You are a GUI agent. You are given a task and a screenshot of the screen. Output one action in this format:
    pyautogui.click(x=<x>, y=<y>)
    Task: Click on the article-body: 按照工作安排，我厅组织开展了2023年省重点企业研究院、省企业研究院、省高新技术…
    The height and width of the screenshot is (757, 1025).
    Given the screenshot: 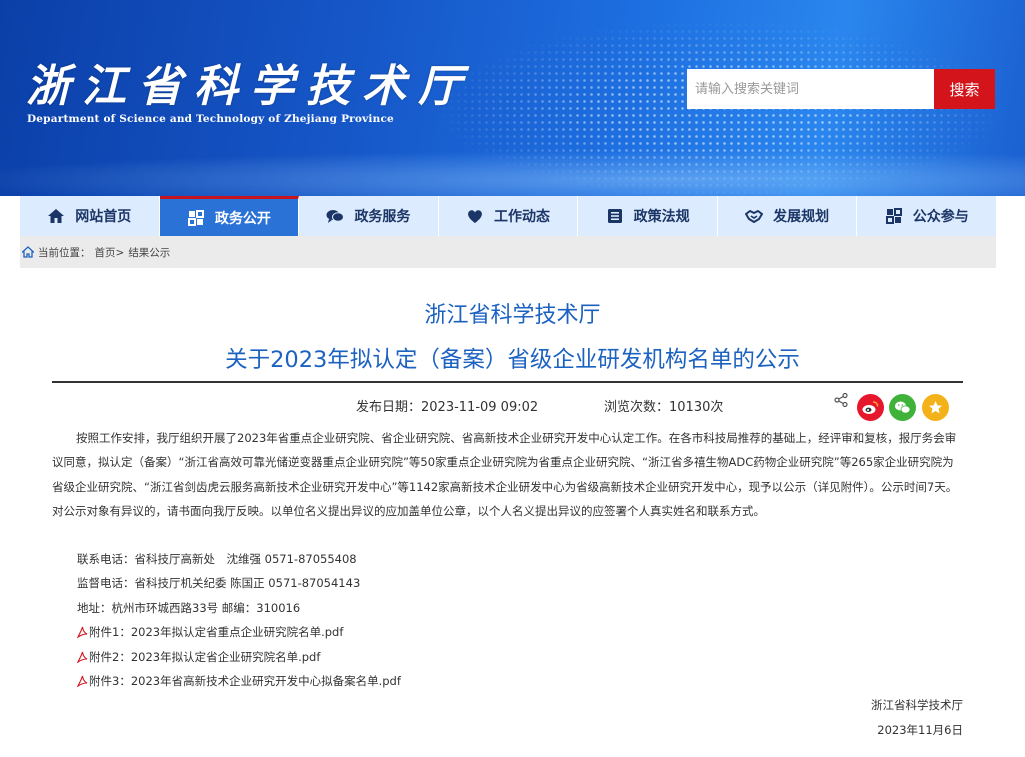 What is the action you would take?
    pyautogui.click(x=505, y=474)
    